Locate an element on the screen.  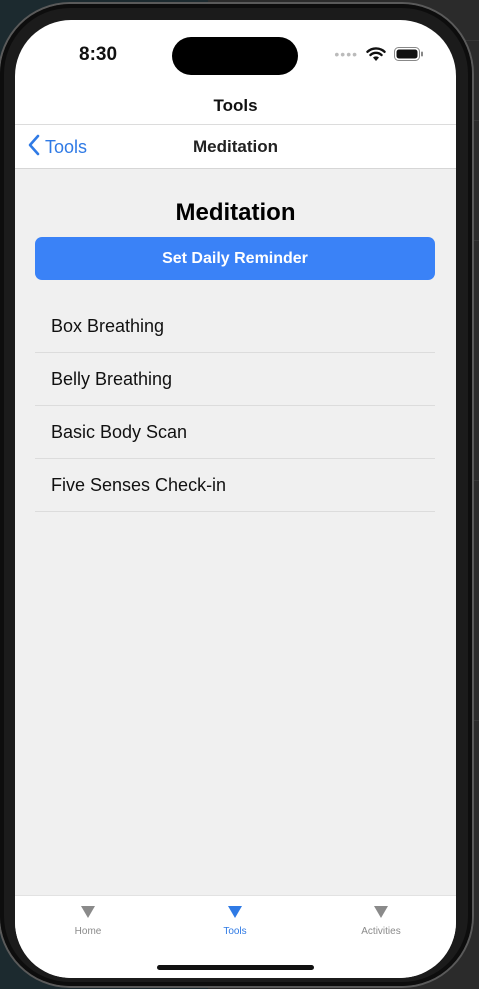
tab-home-label: Home is located at coordinates (88, 931).